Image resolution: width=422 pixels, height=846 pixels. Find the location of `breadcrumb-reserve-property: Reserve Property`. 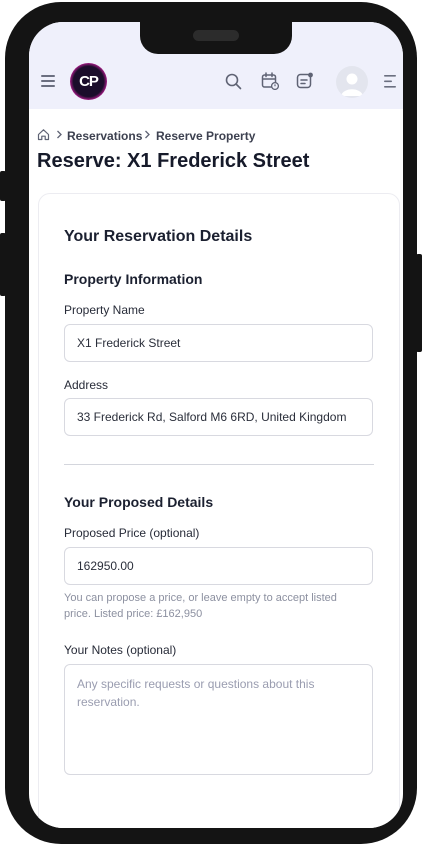

breadcrumb-reserve-property: Reserve Property is located at coordinates (206, 136).